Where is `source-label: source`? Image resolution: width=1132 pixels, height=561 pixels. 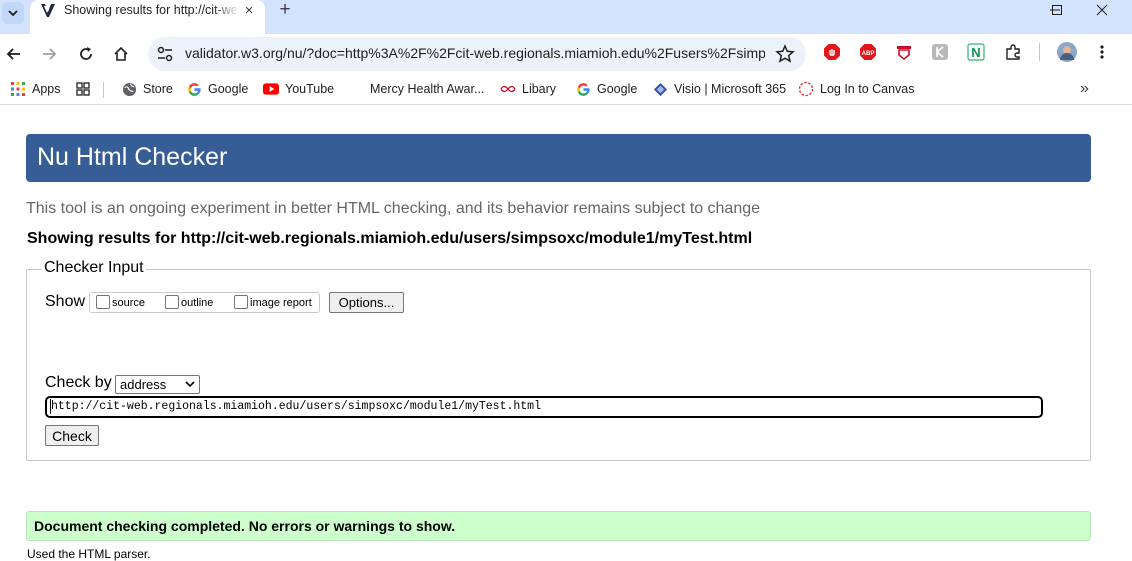
source-label: source is located at coordinates (128, 303).